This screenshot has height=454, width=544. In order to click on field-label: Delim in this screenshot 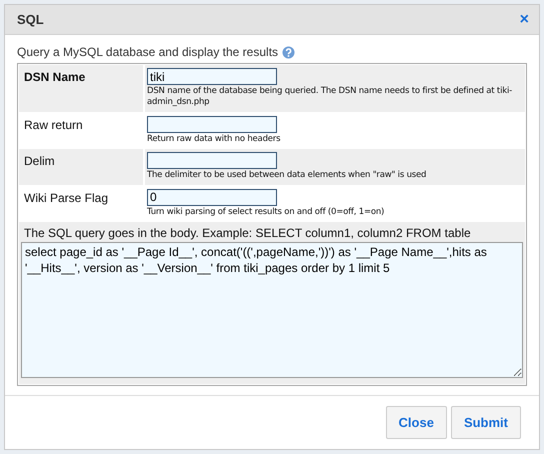, I will do `click(81, 167)`.